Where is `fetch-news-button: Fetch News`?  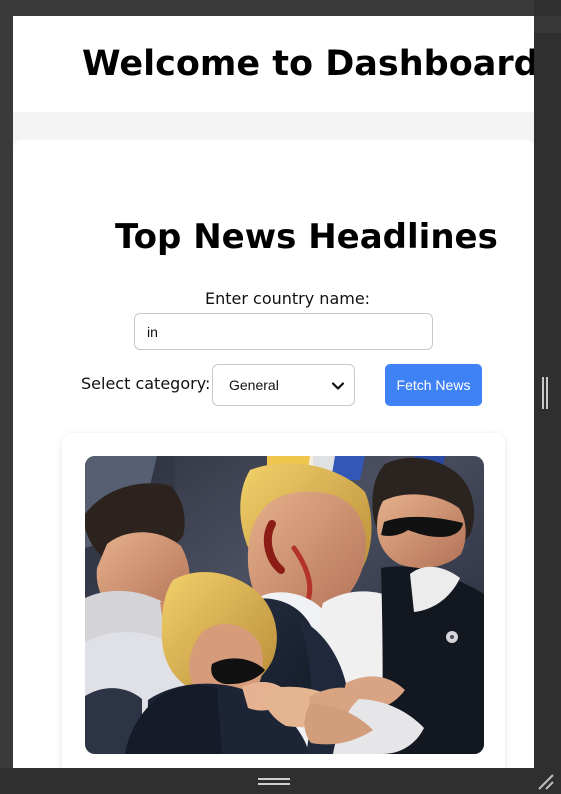
fetch-news-button: Fetch News is located at coordinates (433, 385).